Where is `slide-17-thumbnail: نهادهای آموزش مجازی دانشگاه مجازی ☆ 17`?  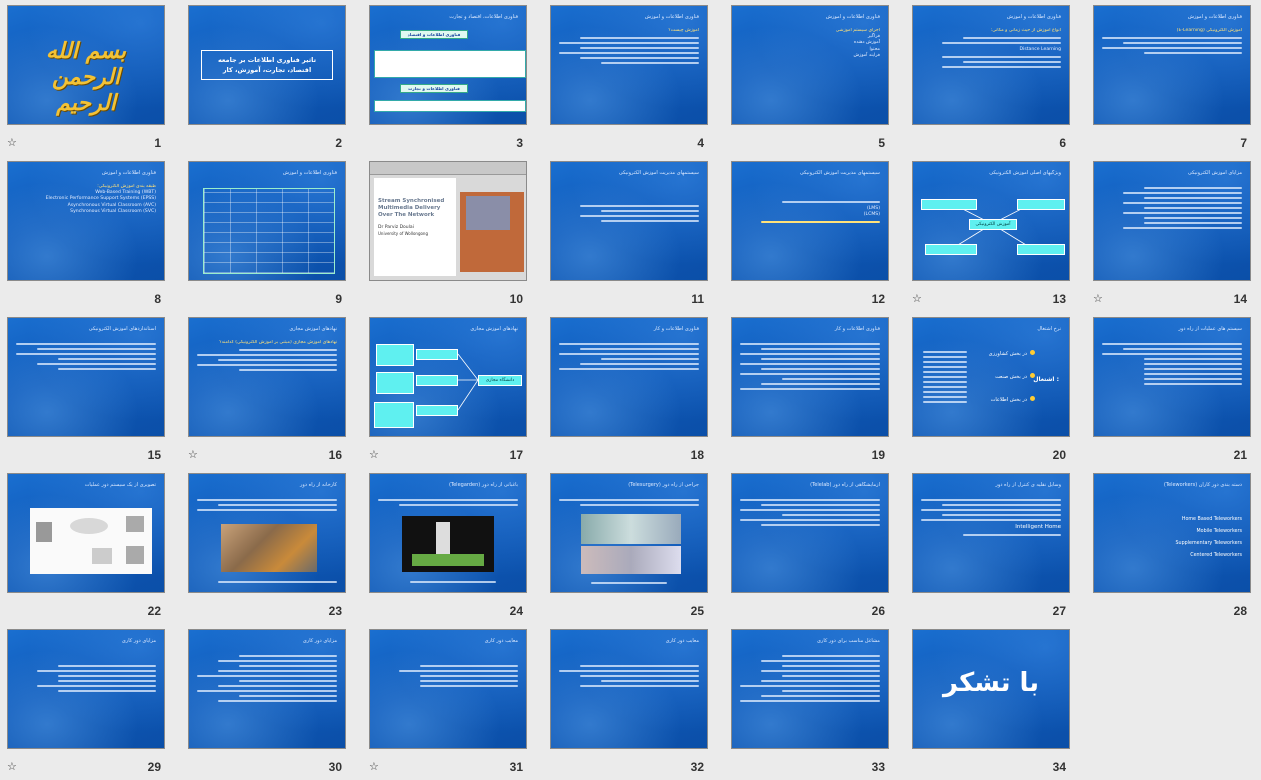
slide-17-thumbnail: نهادهای آموزش مجازی دانشگاه مجازی ☆ 17 is located at coordinates (449, 389).